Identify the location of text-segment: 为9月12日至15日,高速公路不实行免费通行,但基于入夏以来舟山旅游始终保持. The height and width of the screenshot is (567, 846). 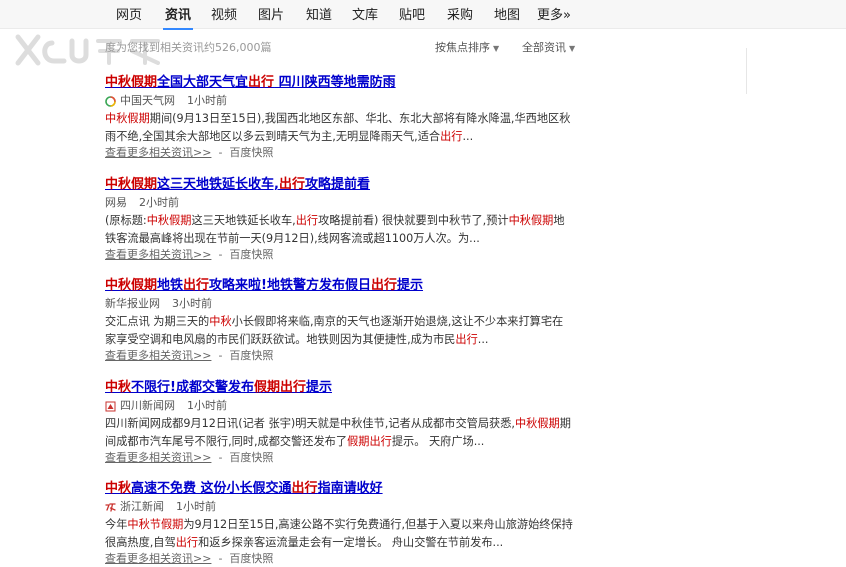
(378, 524).